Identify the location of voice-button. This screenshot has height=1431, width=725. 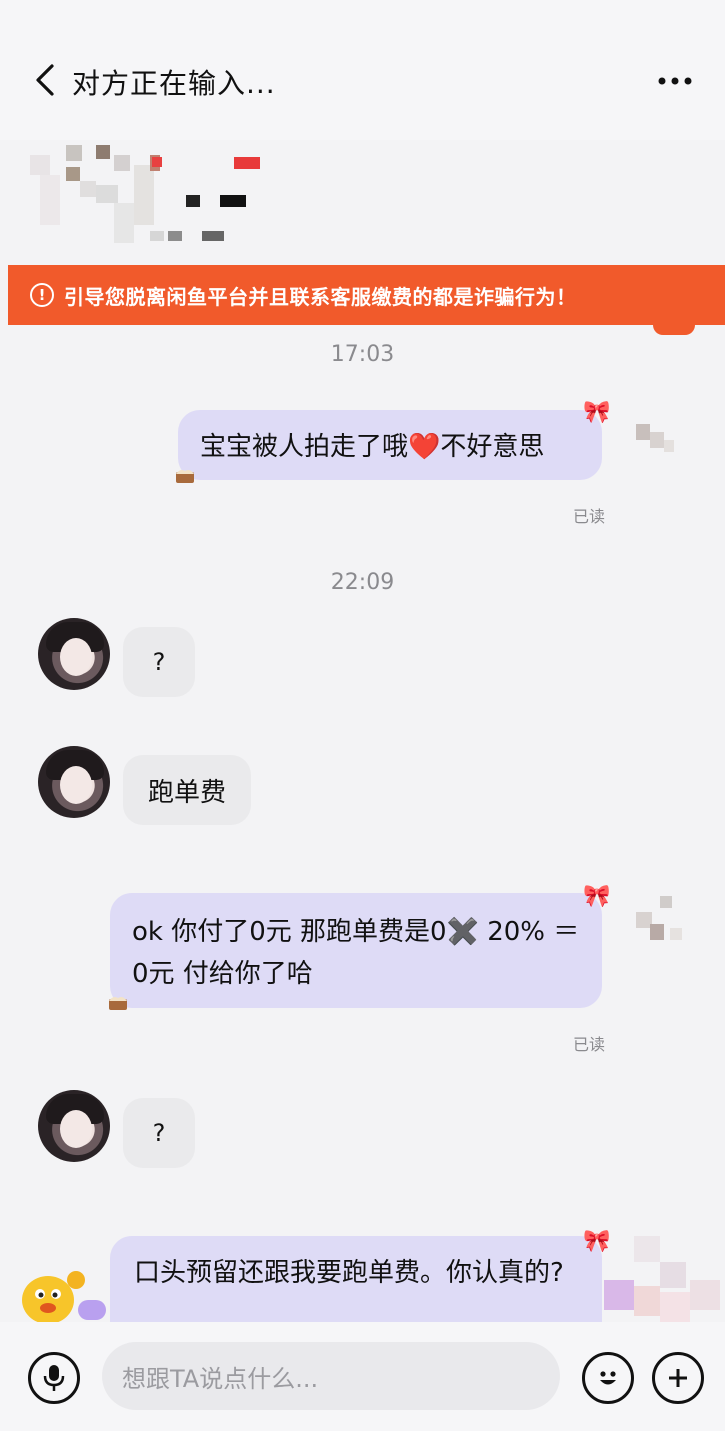
(54, 1378).